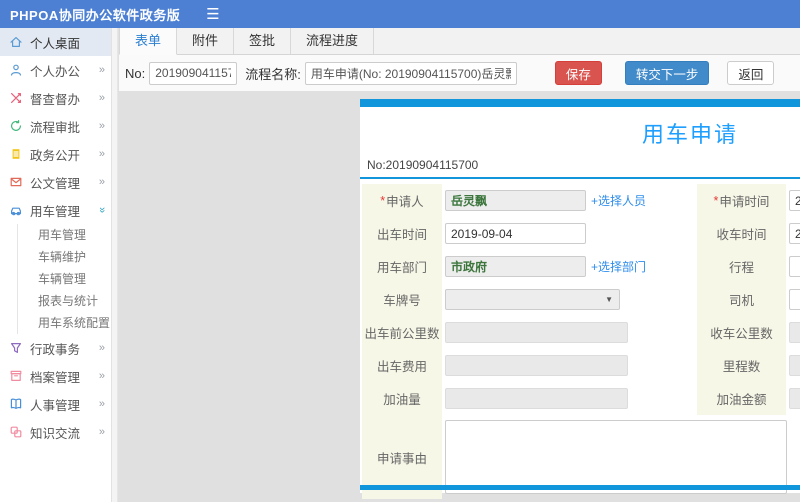 The image size is (800, 502). Describe the element at coordinates (64, 235) in the screenshot. I see `sidebar-subitem-1: 用车管理` at that location.